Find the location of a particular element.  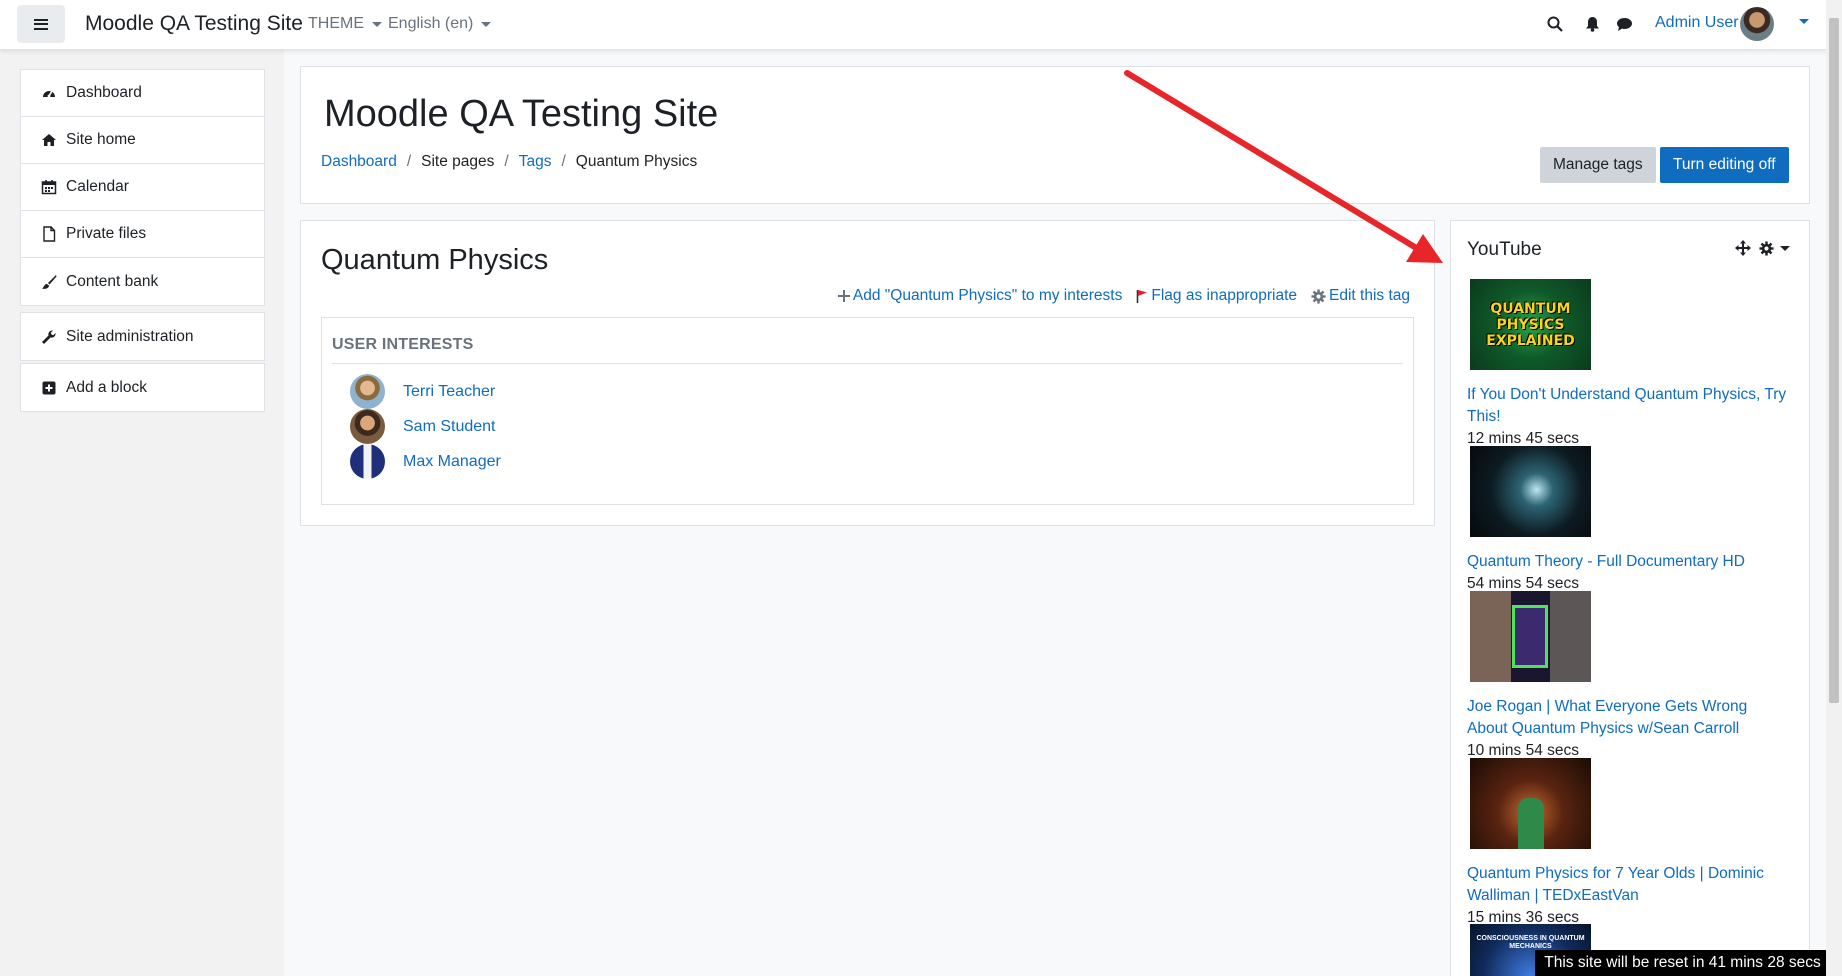

nav-item-content-bank: Content bank is located at coordinates (142, 281).